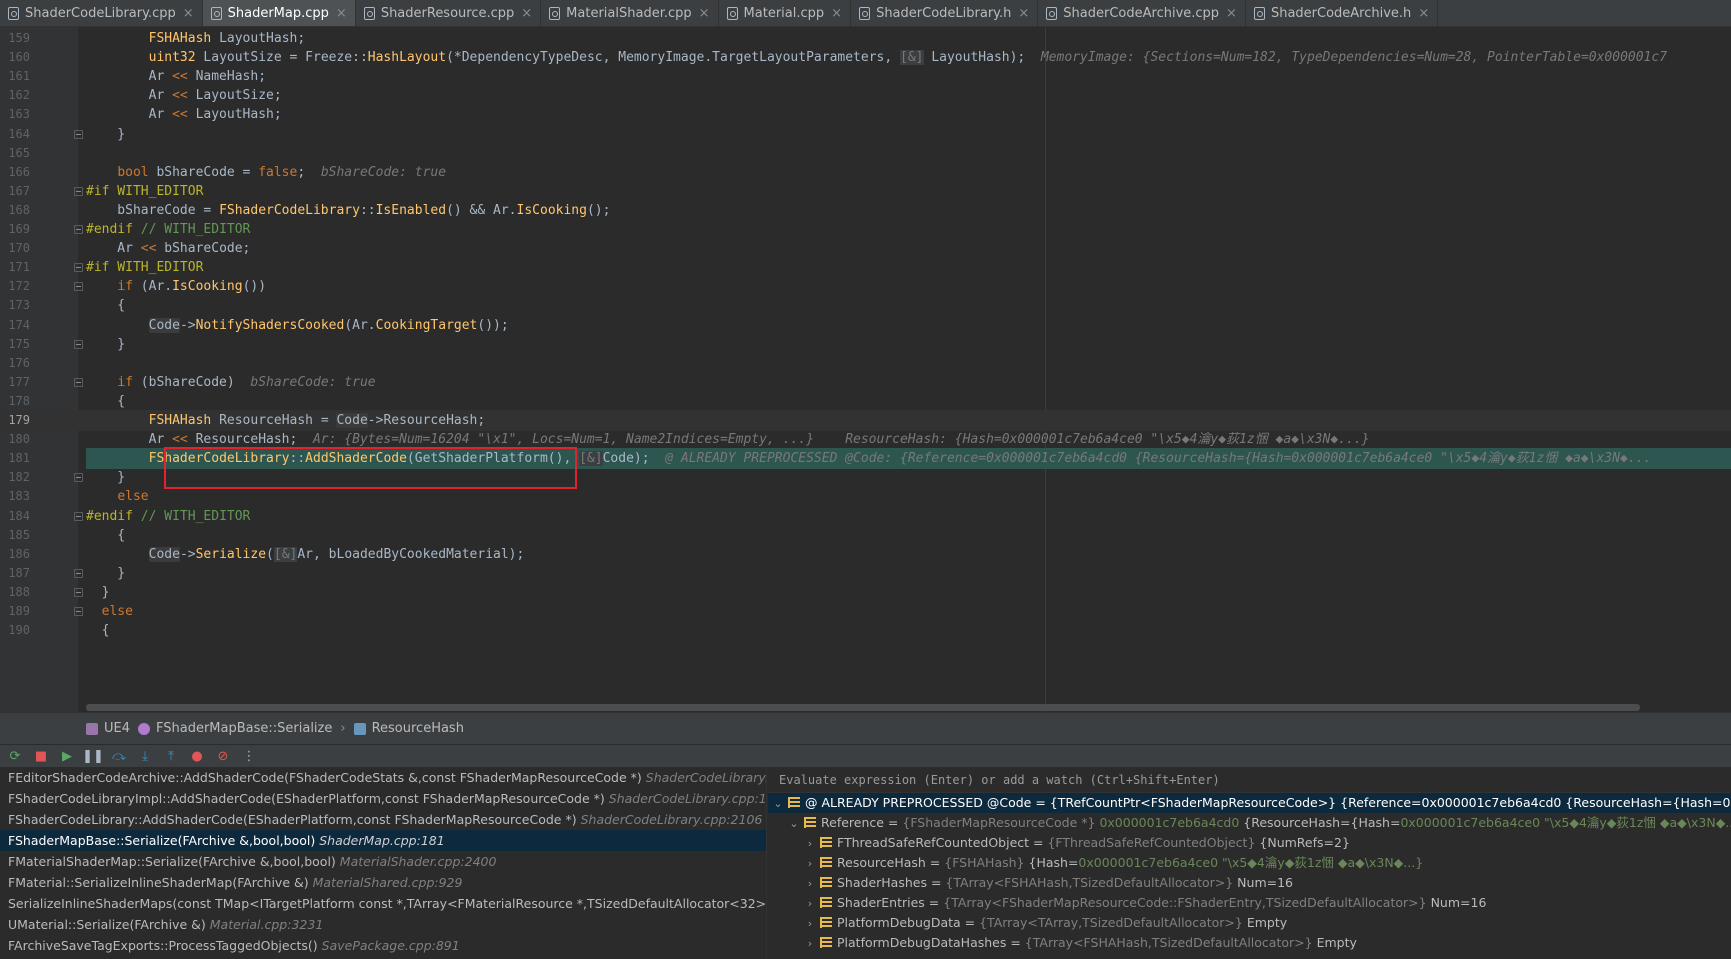  Describe the element at coordinates (865, 382) in the screenshot. I see `code-line: 177 if (bShareCode) bShareCode: true` at that location.